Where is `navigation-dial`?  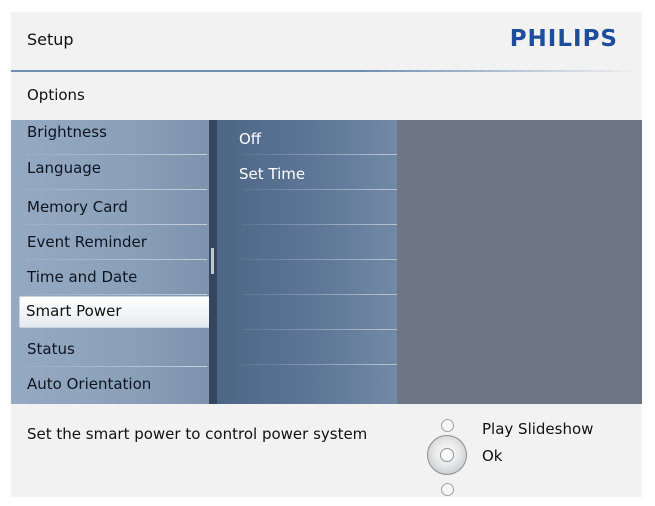 navigation-dial is located at coordinates (447, 457).